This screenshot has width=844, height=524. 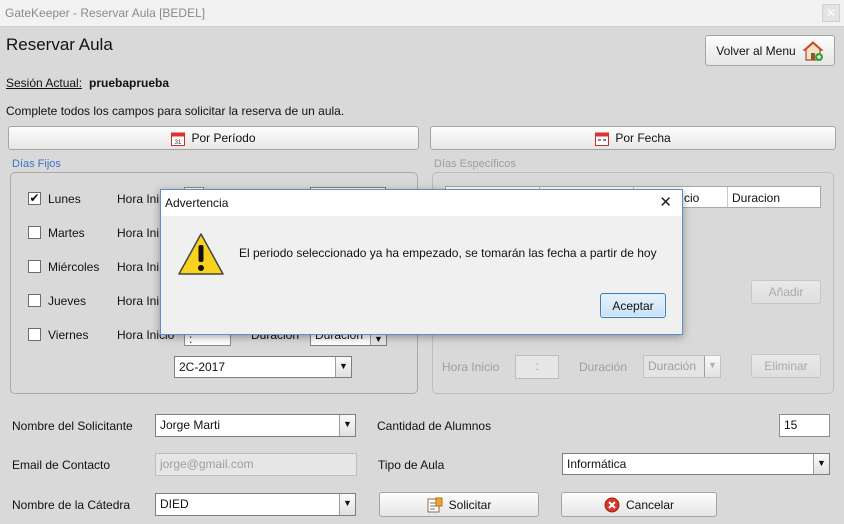 I want to click on day-label-lunes: Lunes, so click(x=64, y=199).